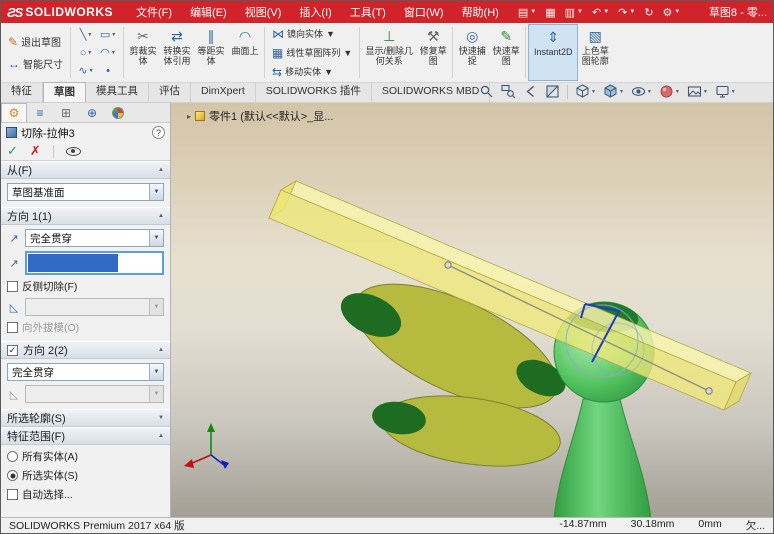 Image resolution: width=774 pixels, height=534 pixels. What do you see at coordinates (83, 71) in the screenshot?
I see `spline-icon: ∿` at bounding box center [83, 71].